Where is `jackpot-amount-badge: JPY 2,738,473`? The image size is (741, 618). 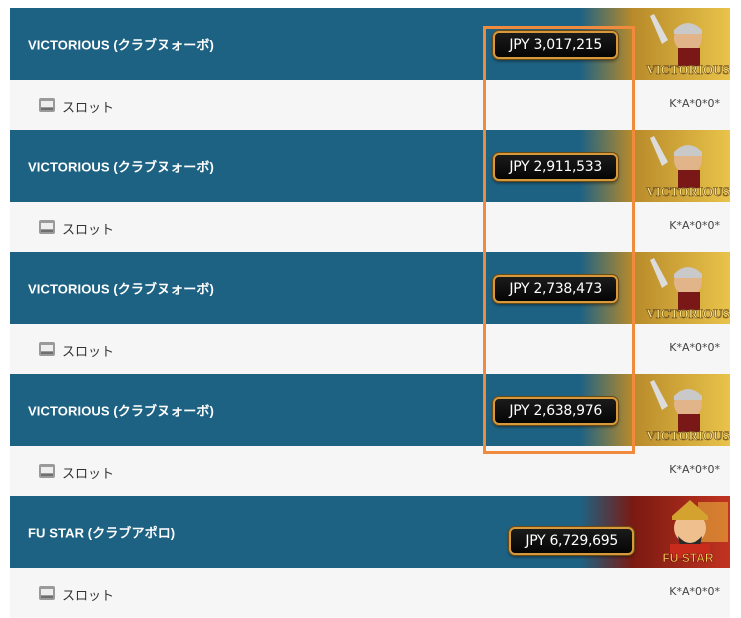 jackpot-amount-badge: JPY 2,738,473 is located at coordinates (555, 289).